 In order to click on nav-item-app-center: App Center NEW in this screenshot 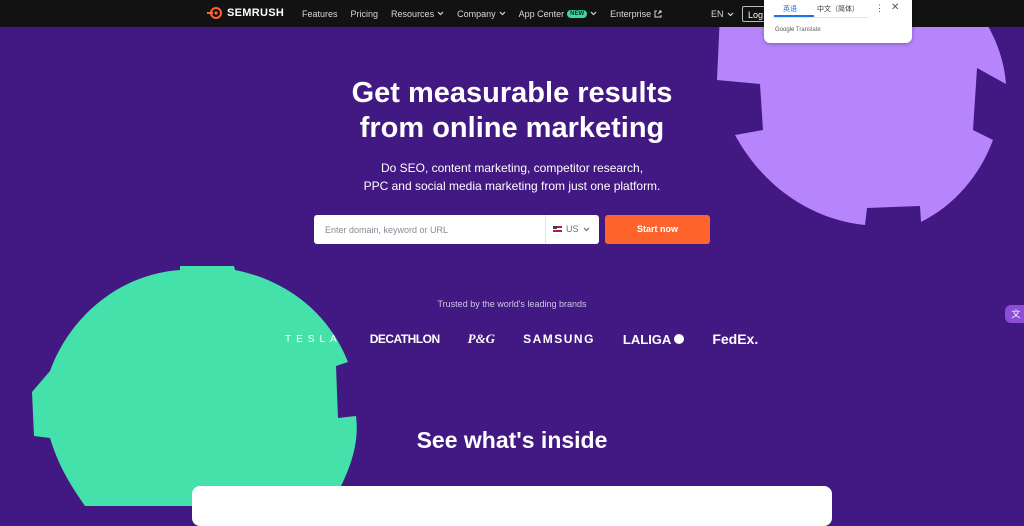, I will do `click(558, 14)`.